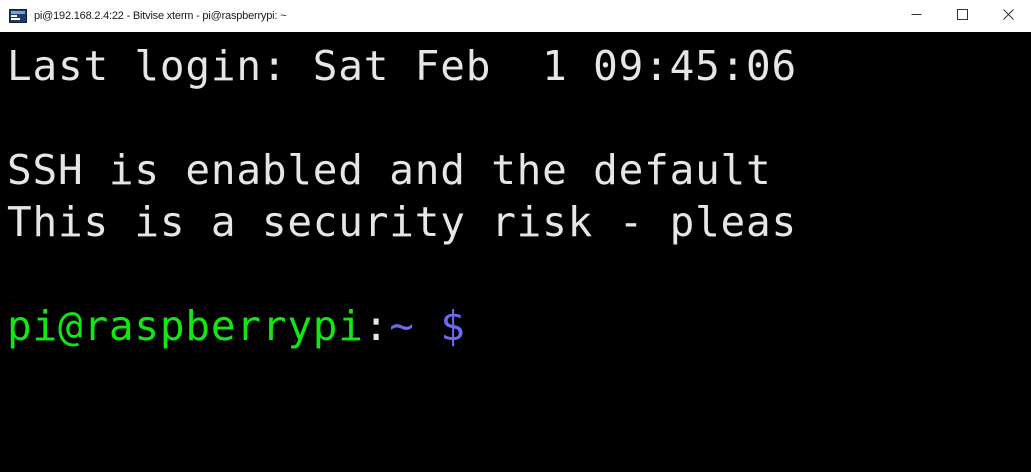  I want to click on close-icon, so click(1008, 16).